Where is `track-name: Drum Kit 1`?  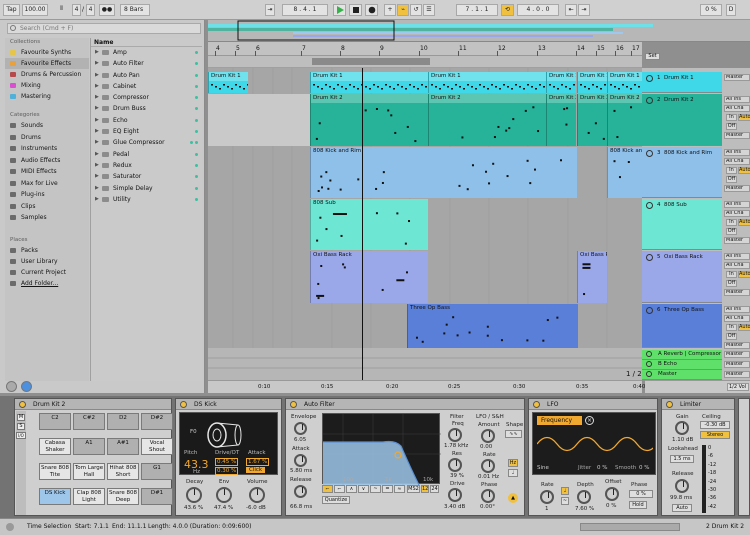
track-name: Drum Kit 1 is located at coordinates (679, 78).